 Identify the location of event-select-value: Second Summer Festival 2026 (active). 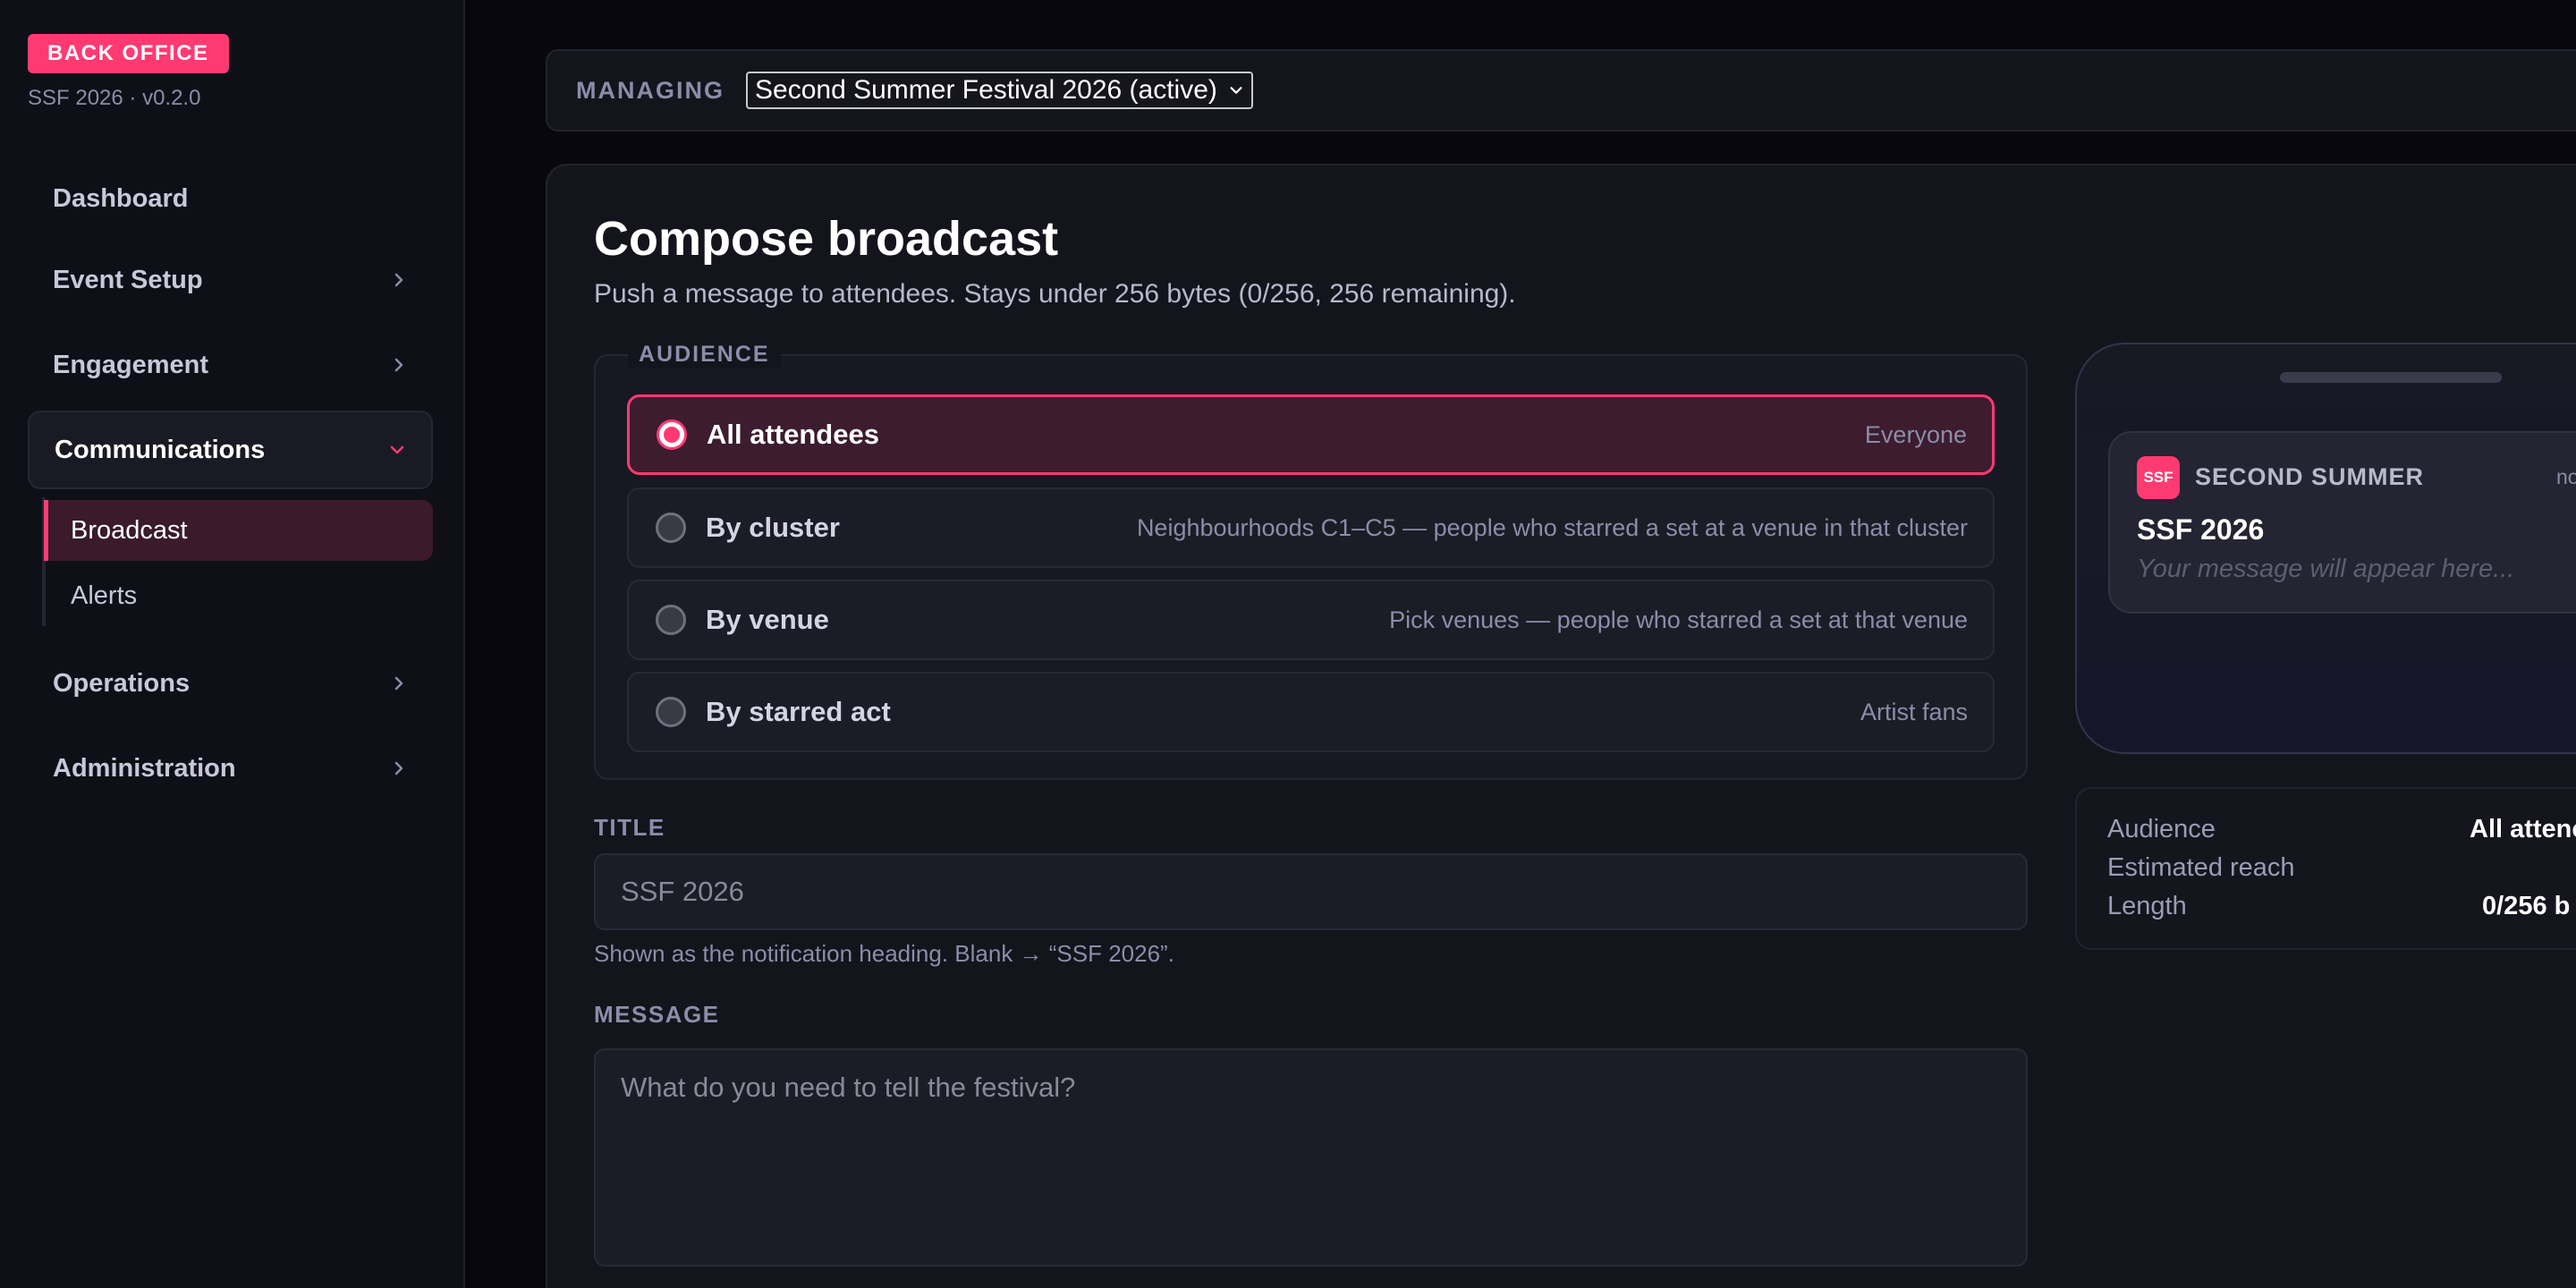
(986, 90).